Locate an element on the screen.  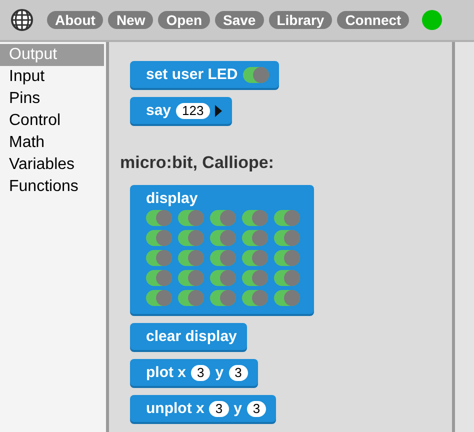
code-block: say 123 is located at coordinates (181, 110).